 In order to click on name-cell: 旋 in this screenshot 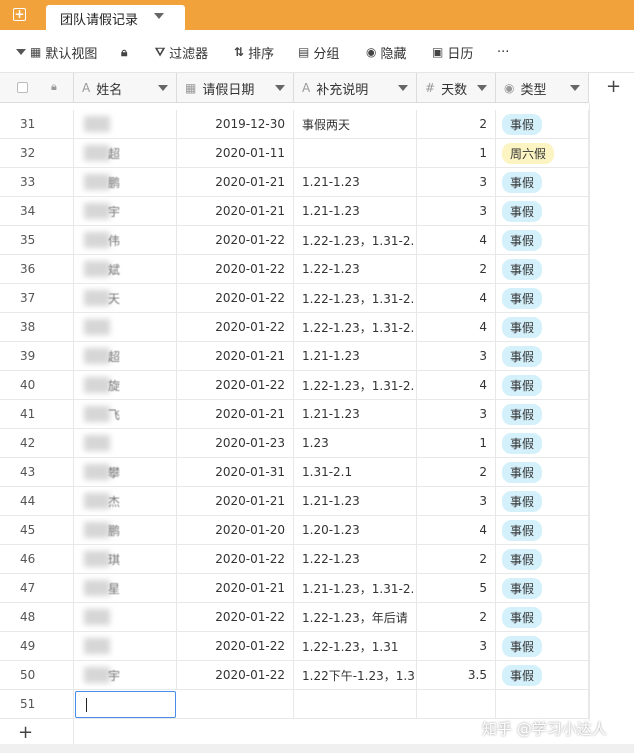, I will do `click(125, 385)`.